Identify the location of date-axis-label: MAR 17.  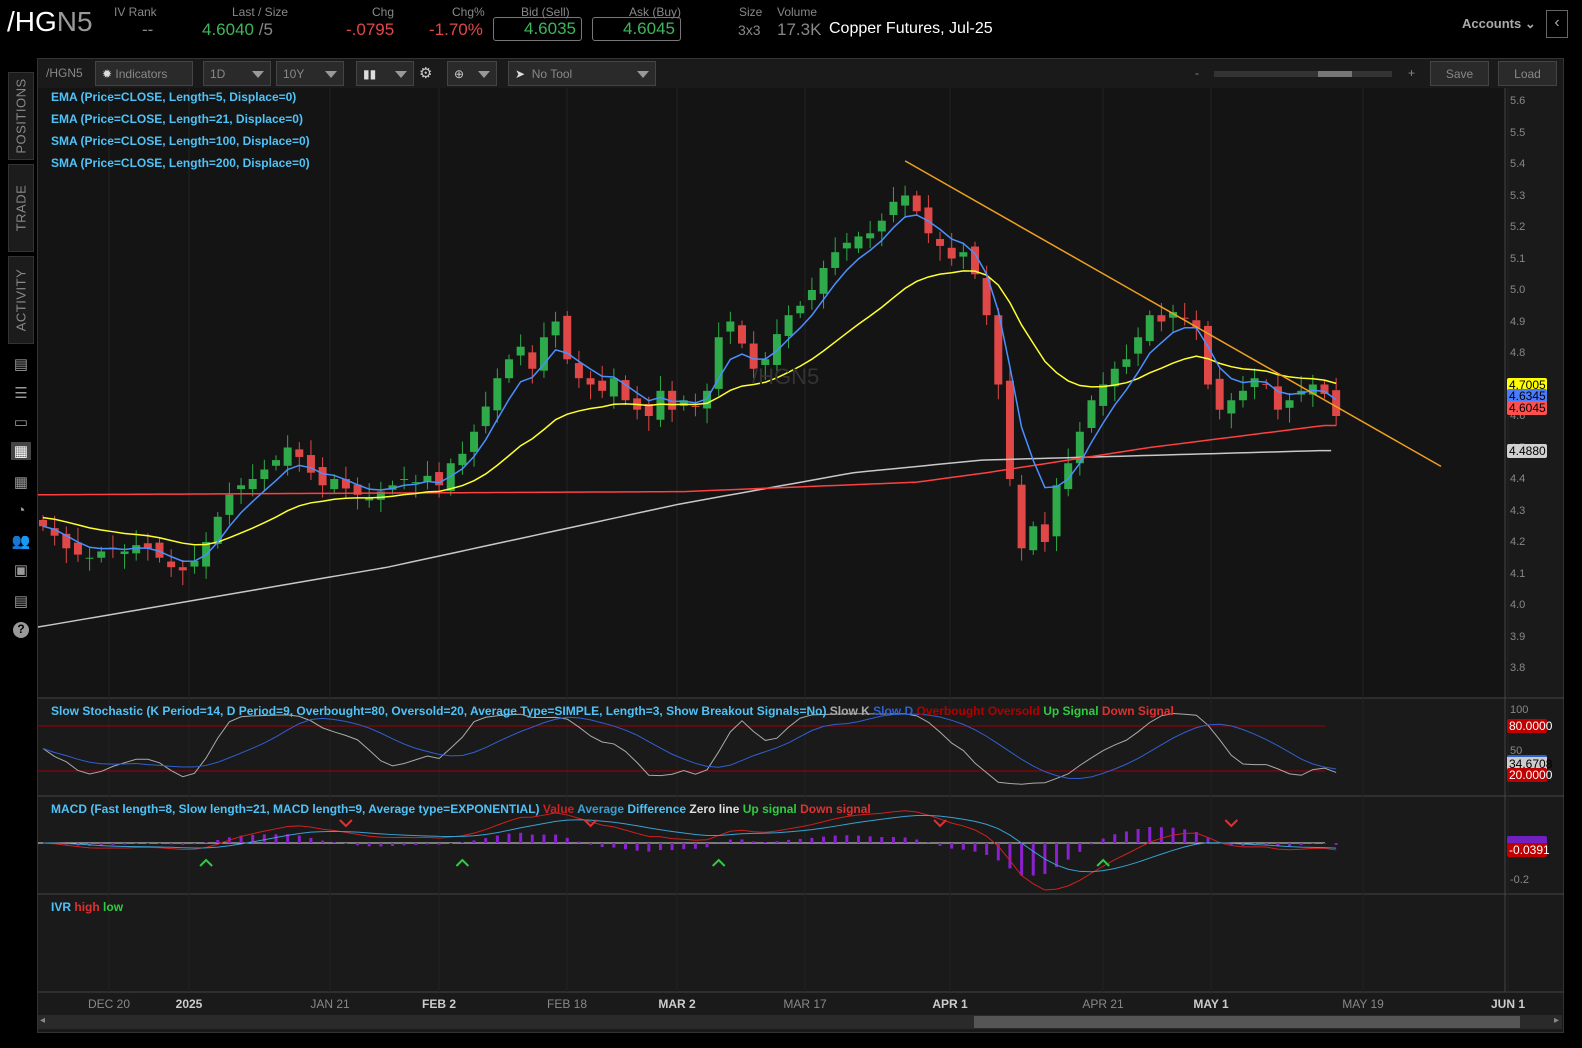
(805, 1004).